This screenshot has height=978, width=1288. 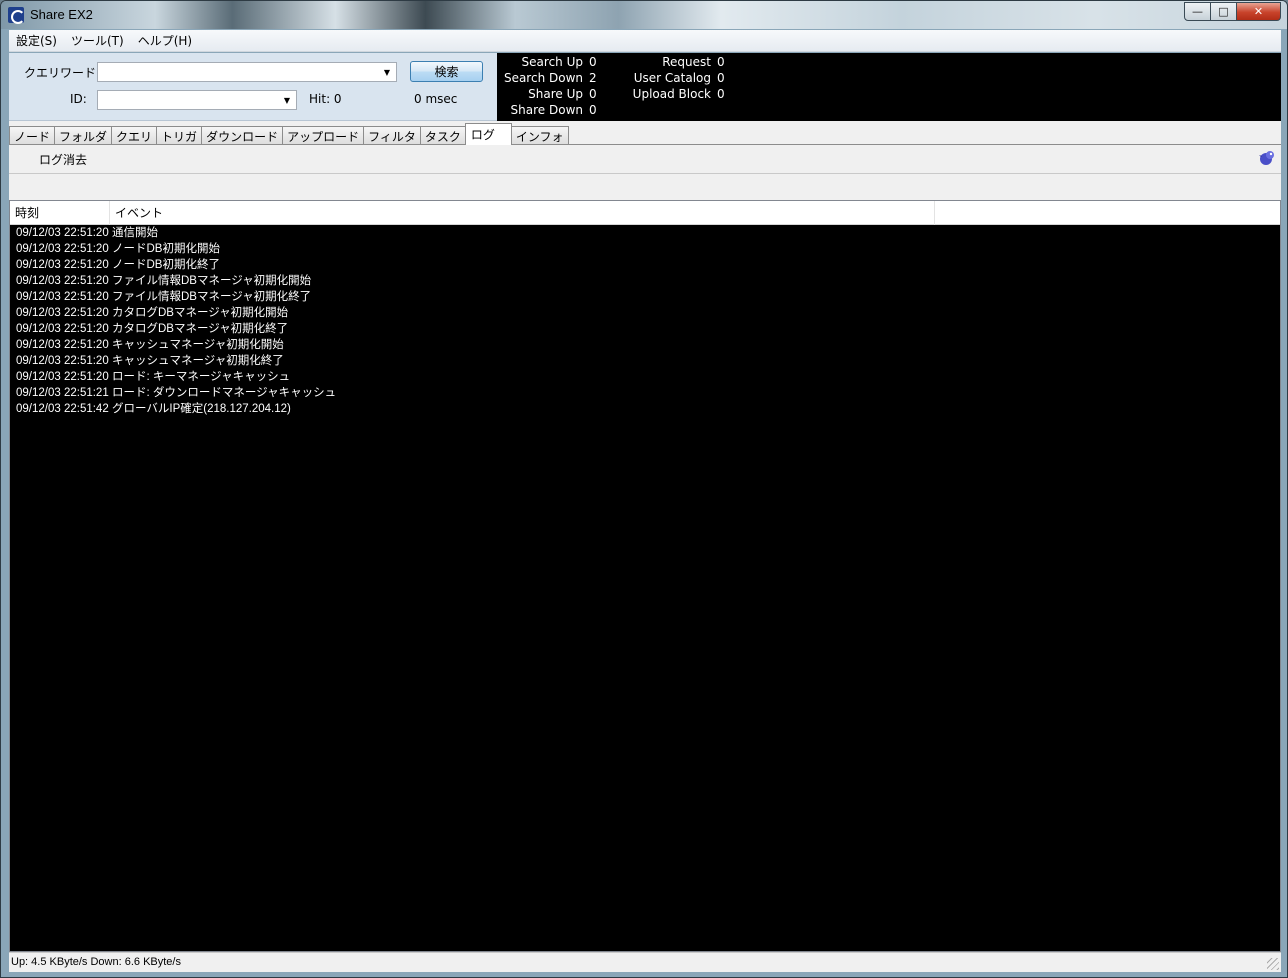 What do you see at coordinates (63, 159) in the screenshot?
I see `log-clear-button: ログ消去` at bounding box center [63, 159].